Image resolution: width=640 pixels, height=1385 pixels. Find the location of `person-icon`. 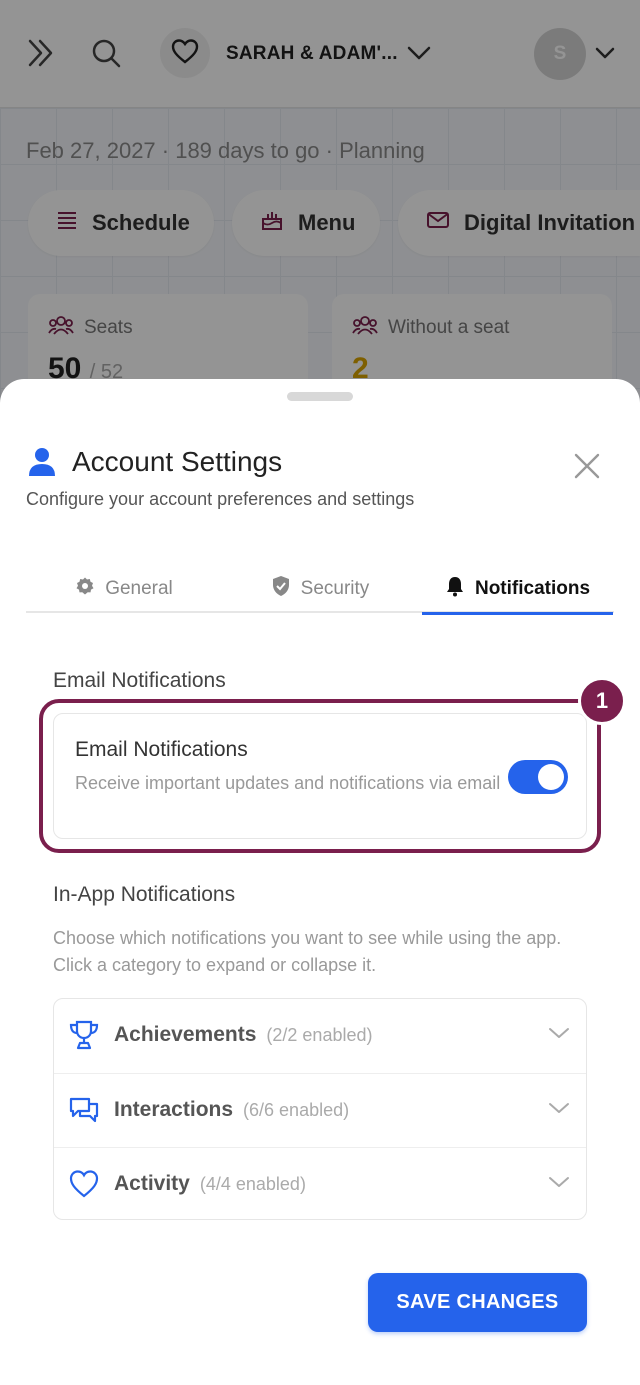

person-icon is located at coordinates (42, 464).